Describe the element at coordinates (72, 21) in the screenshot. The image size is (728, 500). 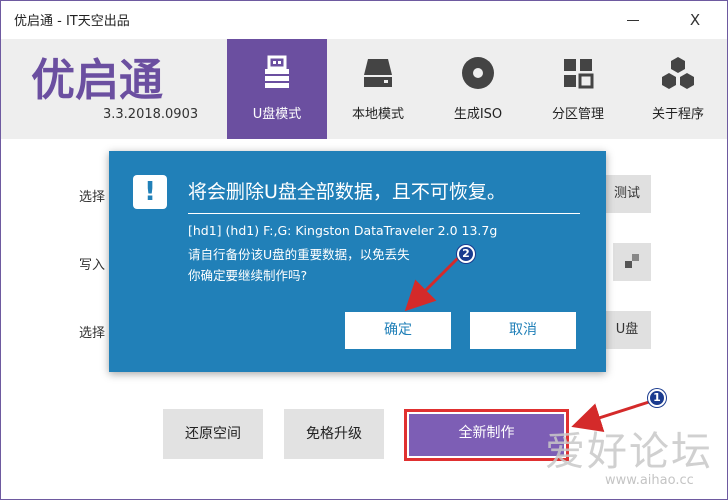
I see `window-title: 优启通 - IT天空出品` at that location.